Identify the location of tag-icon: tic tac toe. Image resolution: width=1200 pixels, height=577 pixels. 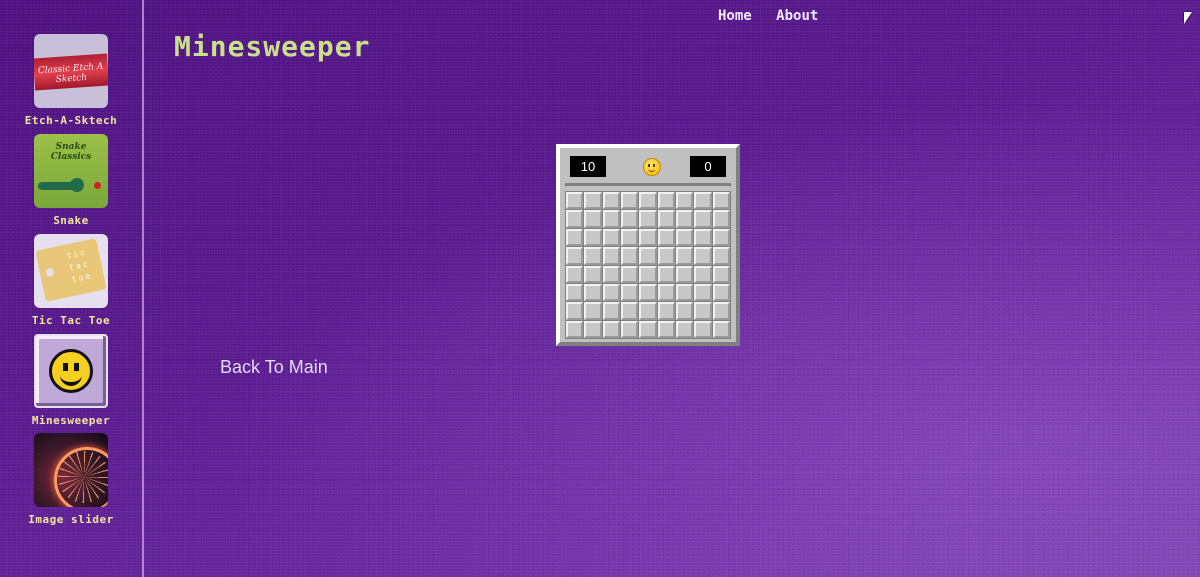
(71, 270).